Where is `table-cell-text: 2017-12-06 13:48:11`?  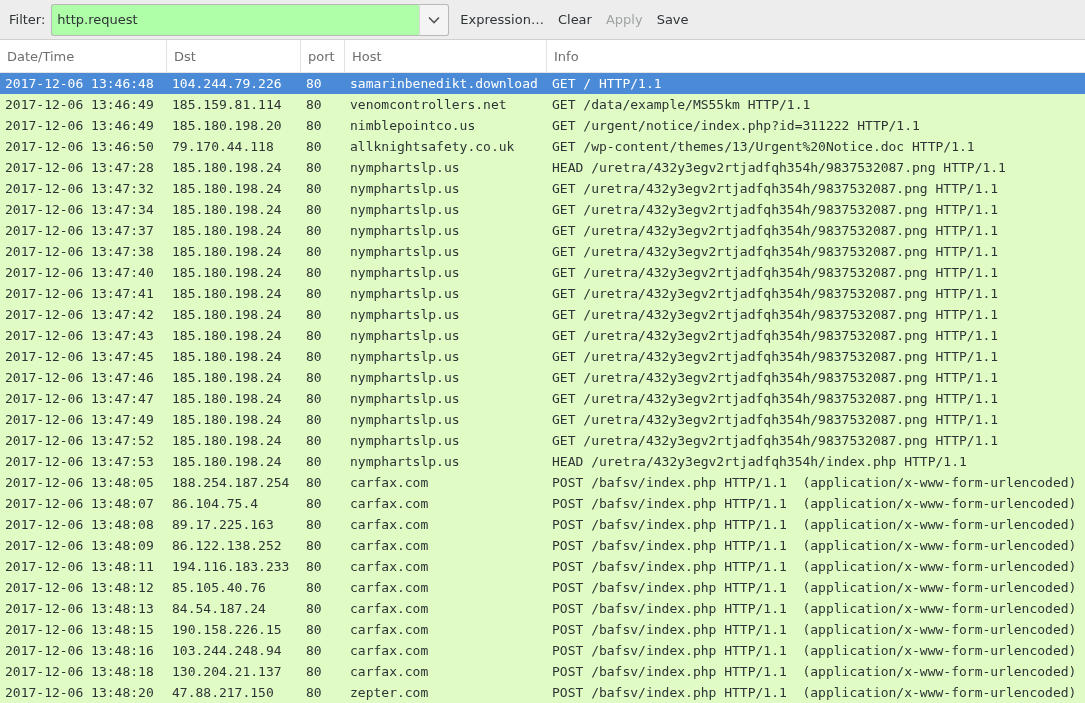
table-cell-text: 2017-12-06 13:48:11 is located at coordinates (79, 566).